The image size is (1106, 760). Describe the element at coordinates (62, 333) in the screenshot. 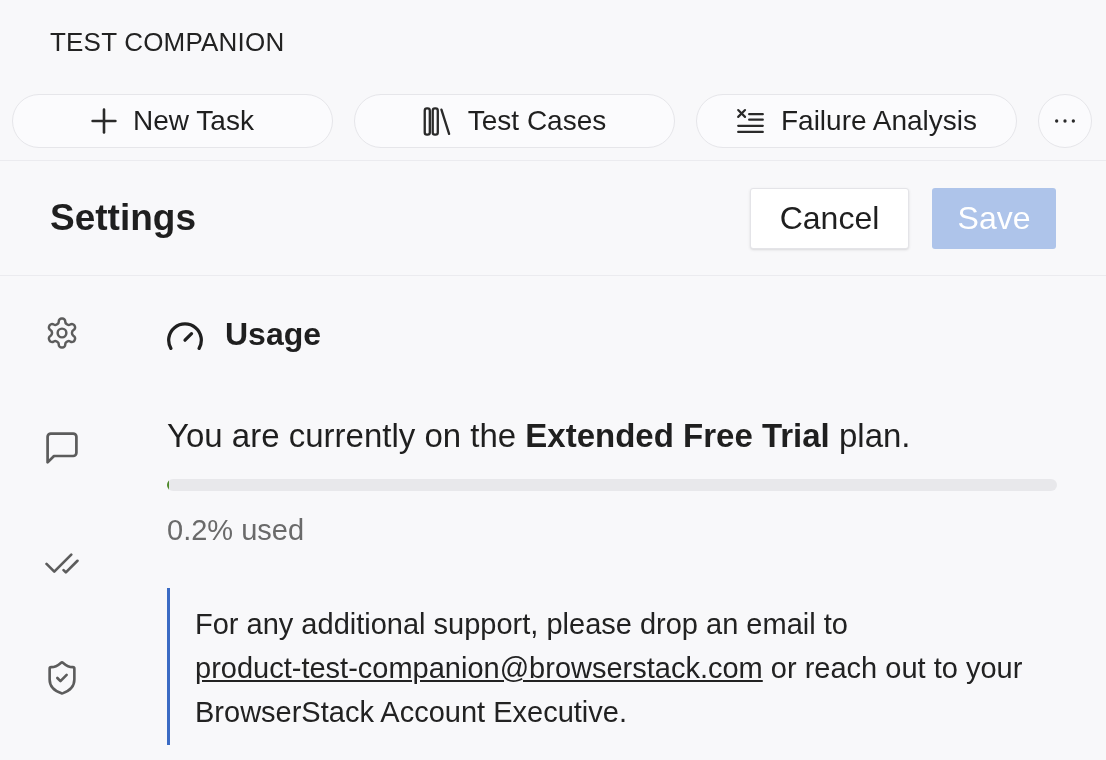

I see `settings-icon` at that location.